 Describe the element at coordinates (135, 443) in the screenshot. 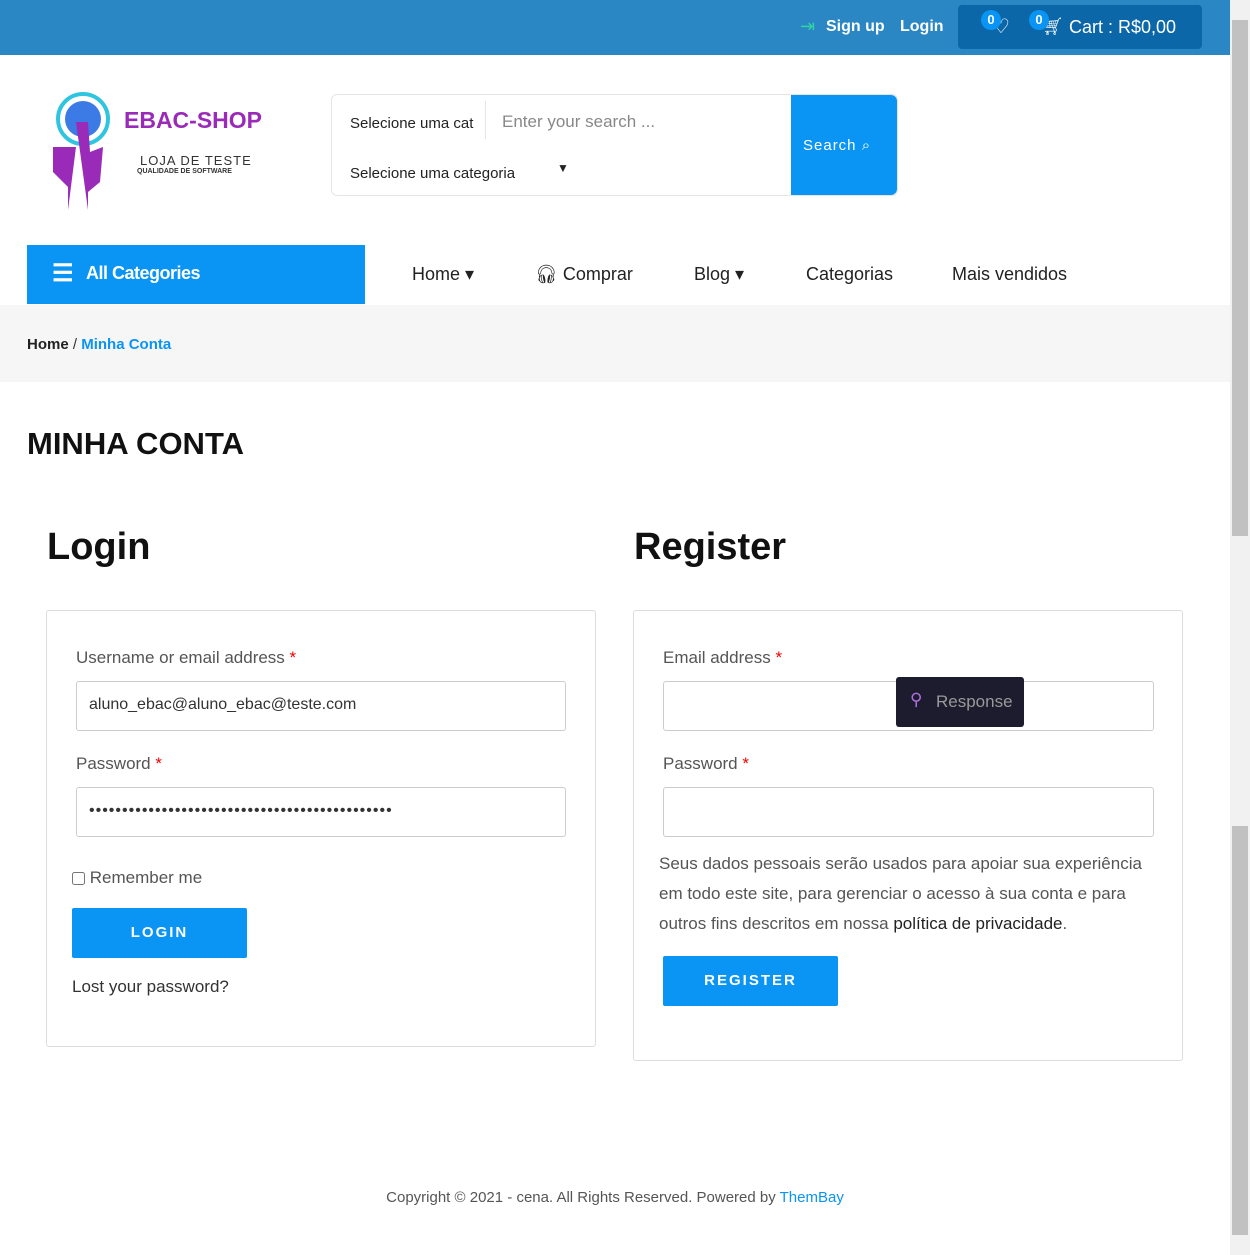

I see `page-title: MINHA CONTA` at that location.